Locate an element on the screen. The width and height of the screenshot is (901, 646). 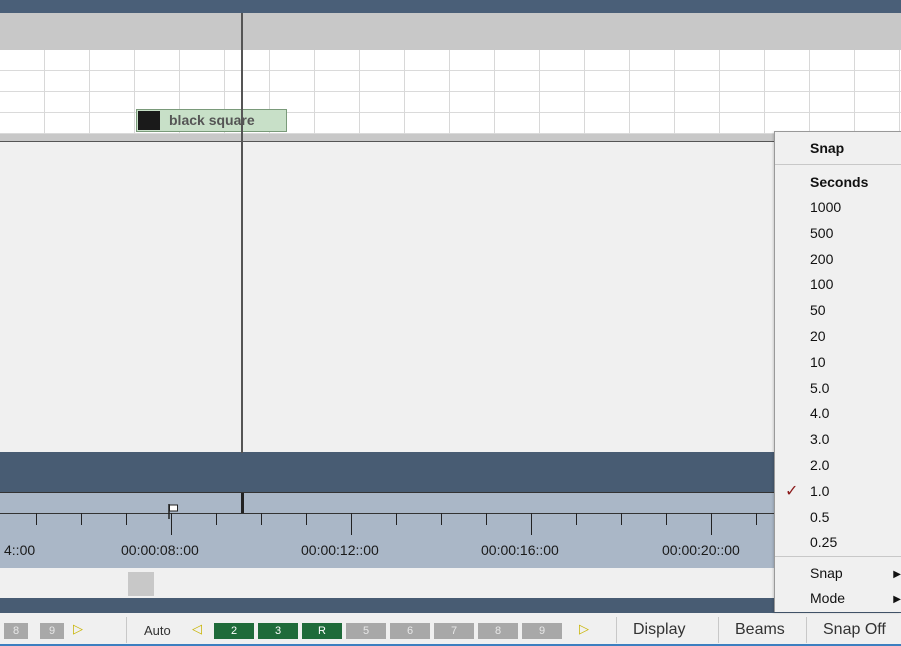
toolbar-cell-7: 7 is located at coordinates (454, 631).